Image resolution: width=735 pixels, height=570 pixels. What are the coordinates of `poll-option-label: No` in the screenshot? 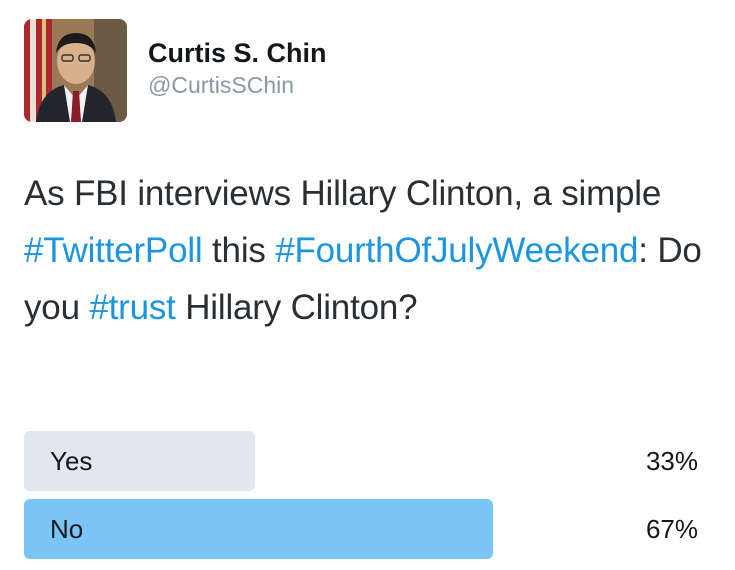 It's located at (67, 529).